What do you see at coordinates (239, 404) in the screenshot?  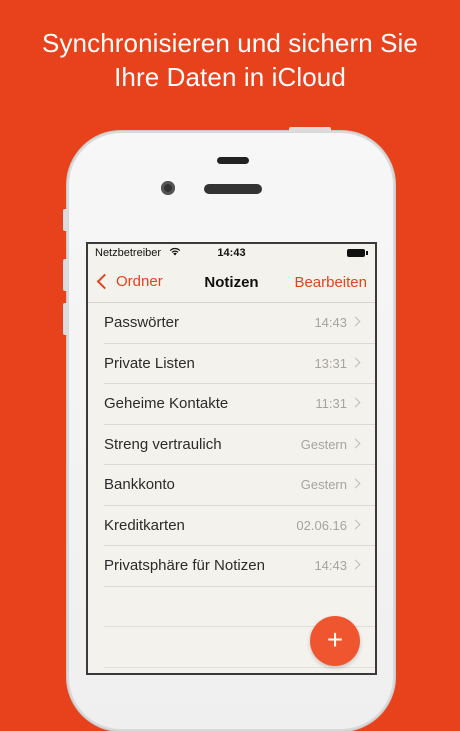 I see `note-row: Geheime Kontakte 11:31` at bounding box center [239, 404].